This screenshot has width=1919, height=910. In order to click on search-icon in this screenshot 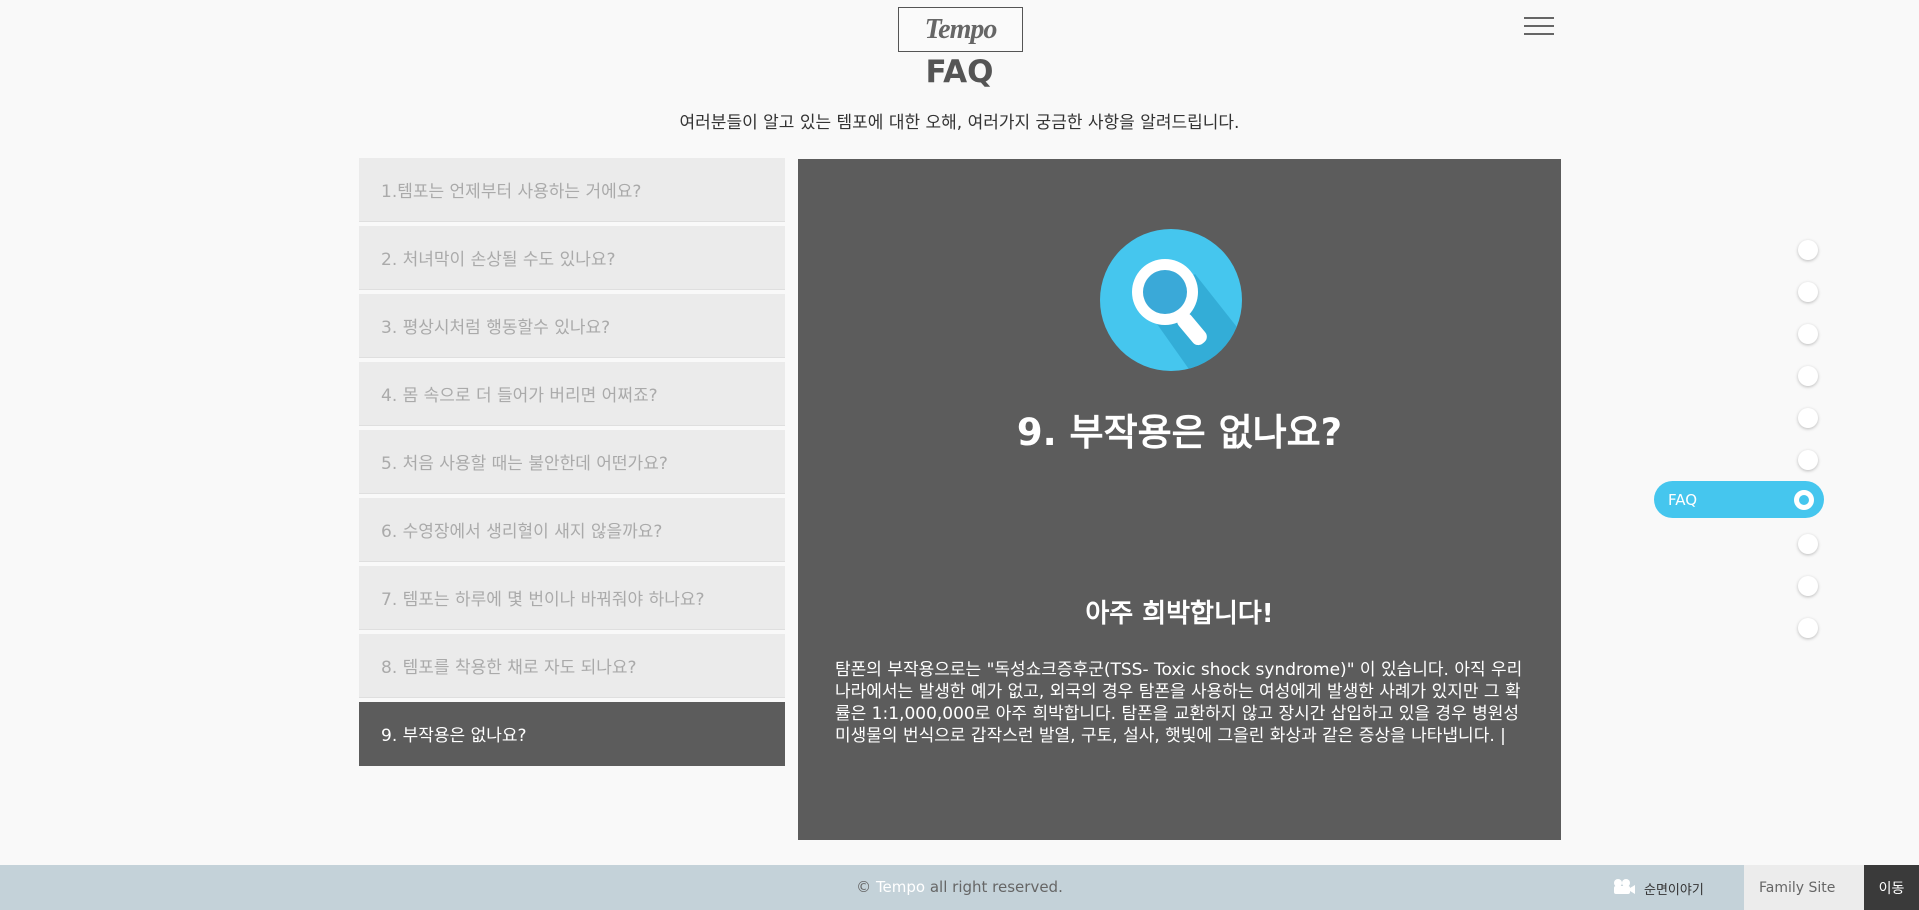, I will do `click(1171, 300)`.